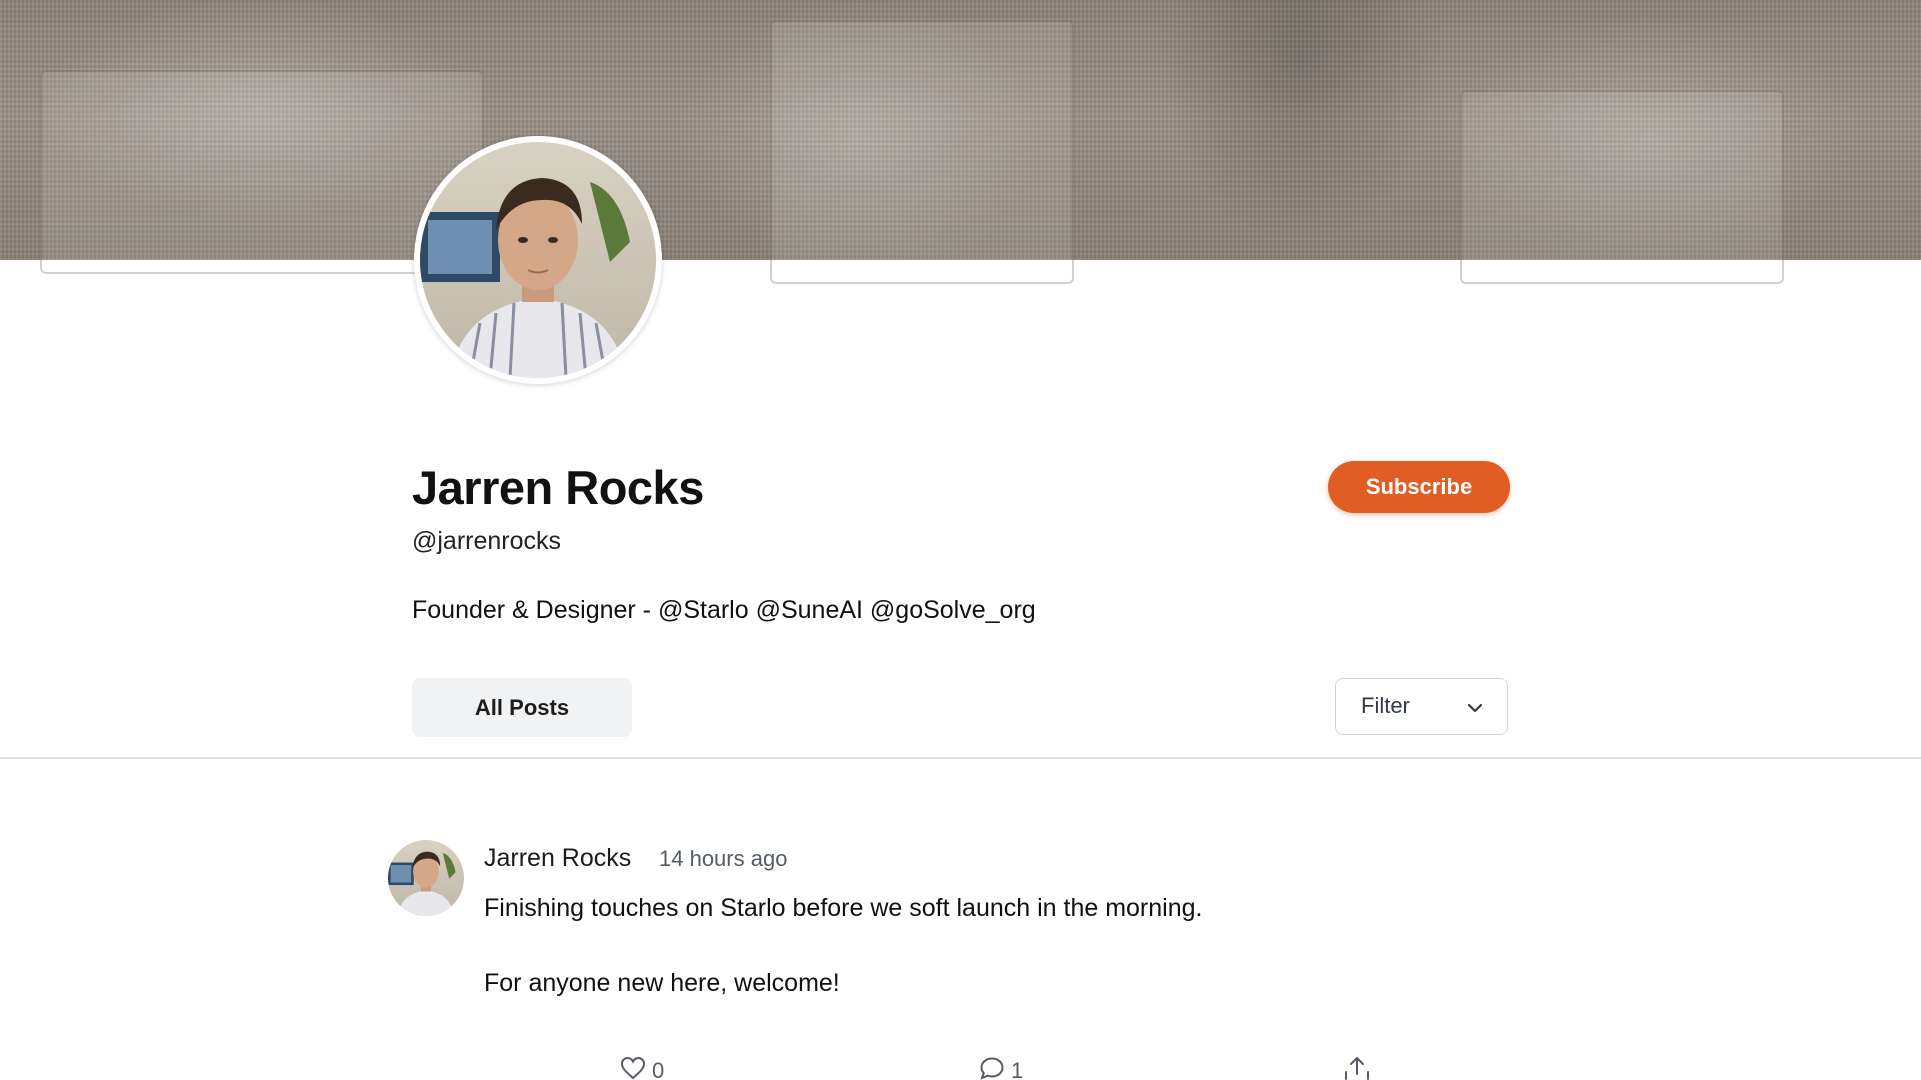 Image resolution: width=1921 pixels, height=1080 pixels. I want to click on comment-count: 1, so click(1017, 1069).